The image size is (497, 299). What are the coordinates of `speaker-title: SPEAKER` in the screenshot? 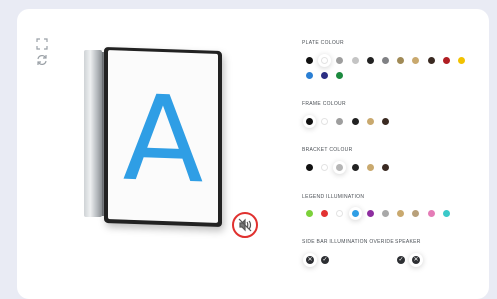 It's located at (408, 242).